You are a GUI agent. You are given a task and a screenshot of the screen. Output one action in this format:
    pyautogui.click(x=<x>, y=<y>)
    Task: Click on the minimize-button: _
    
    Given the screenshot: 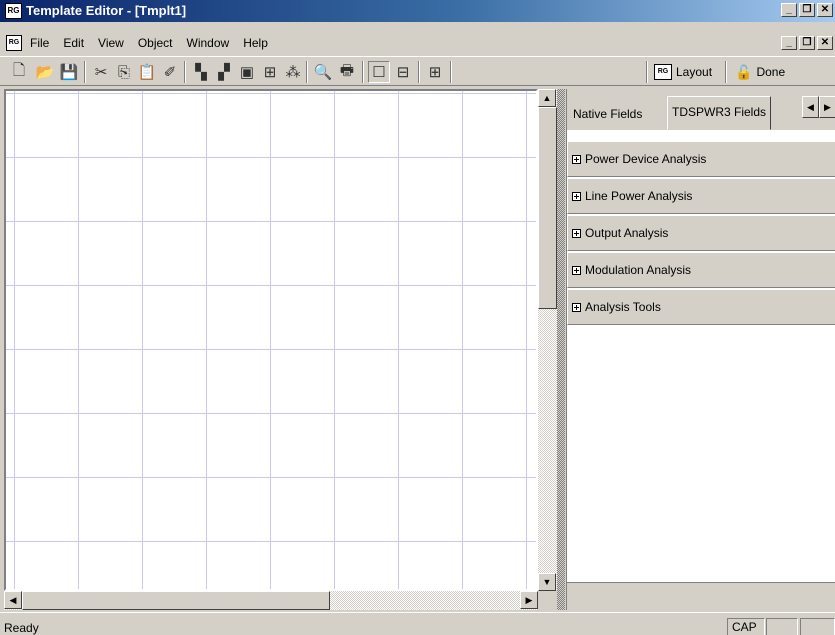 What is the action you would take?
    pyautogui.click(x=789, y=10)
    